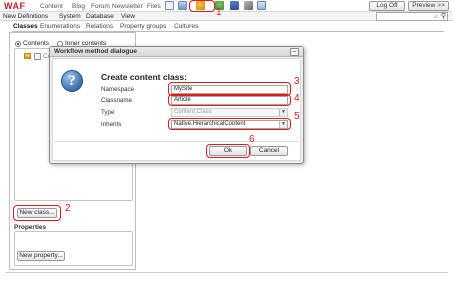 The width and height of the screenshot is (453, 282). Describe the element at coordinates (283, 112) in the screenshot. I see `chevron-down-icon: ▼` at that location.